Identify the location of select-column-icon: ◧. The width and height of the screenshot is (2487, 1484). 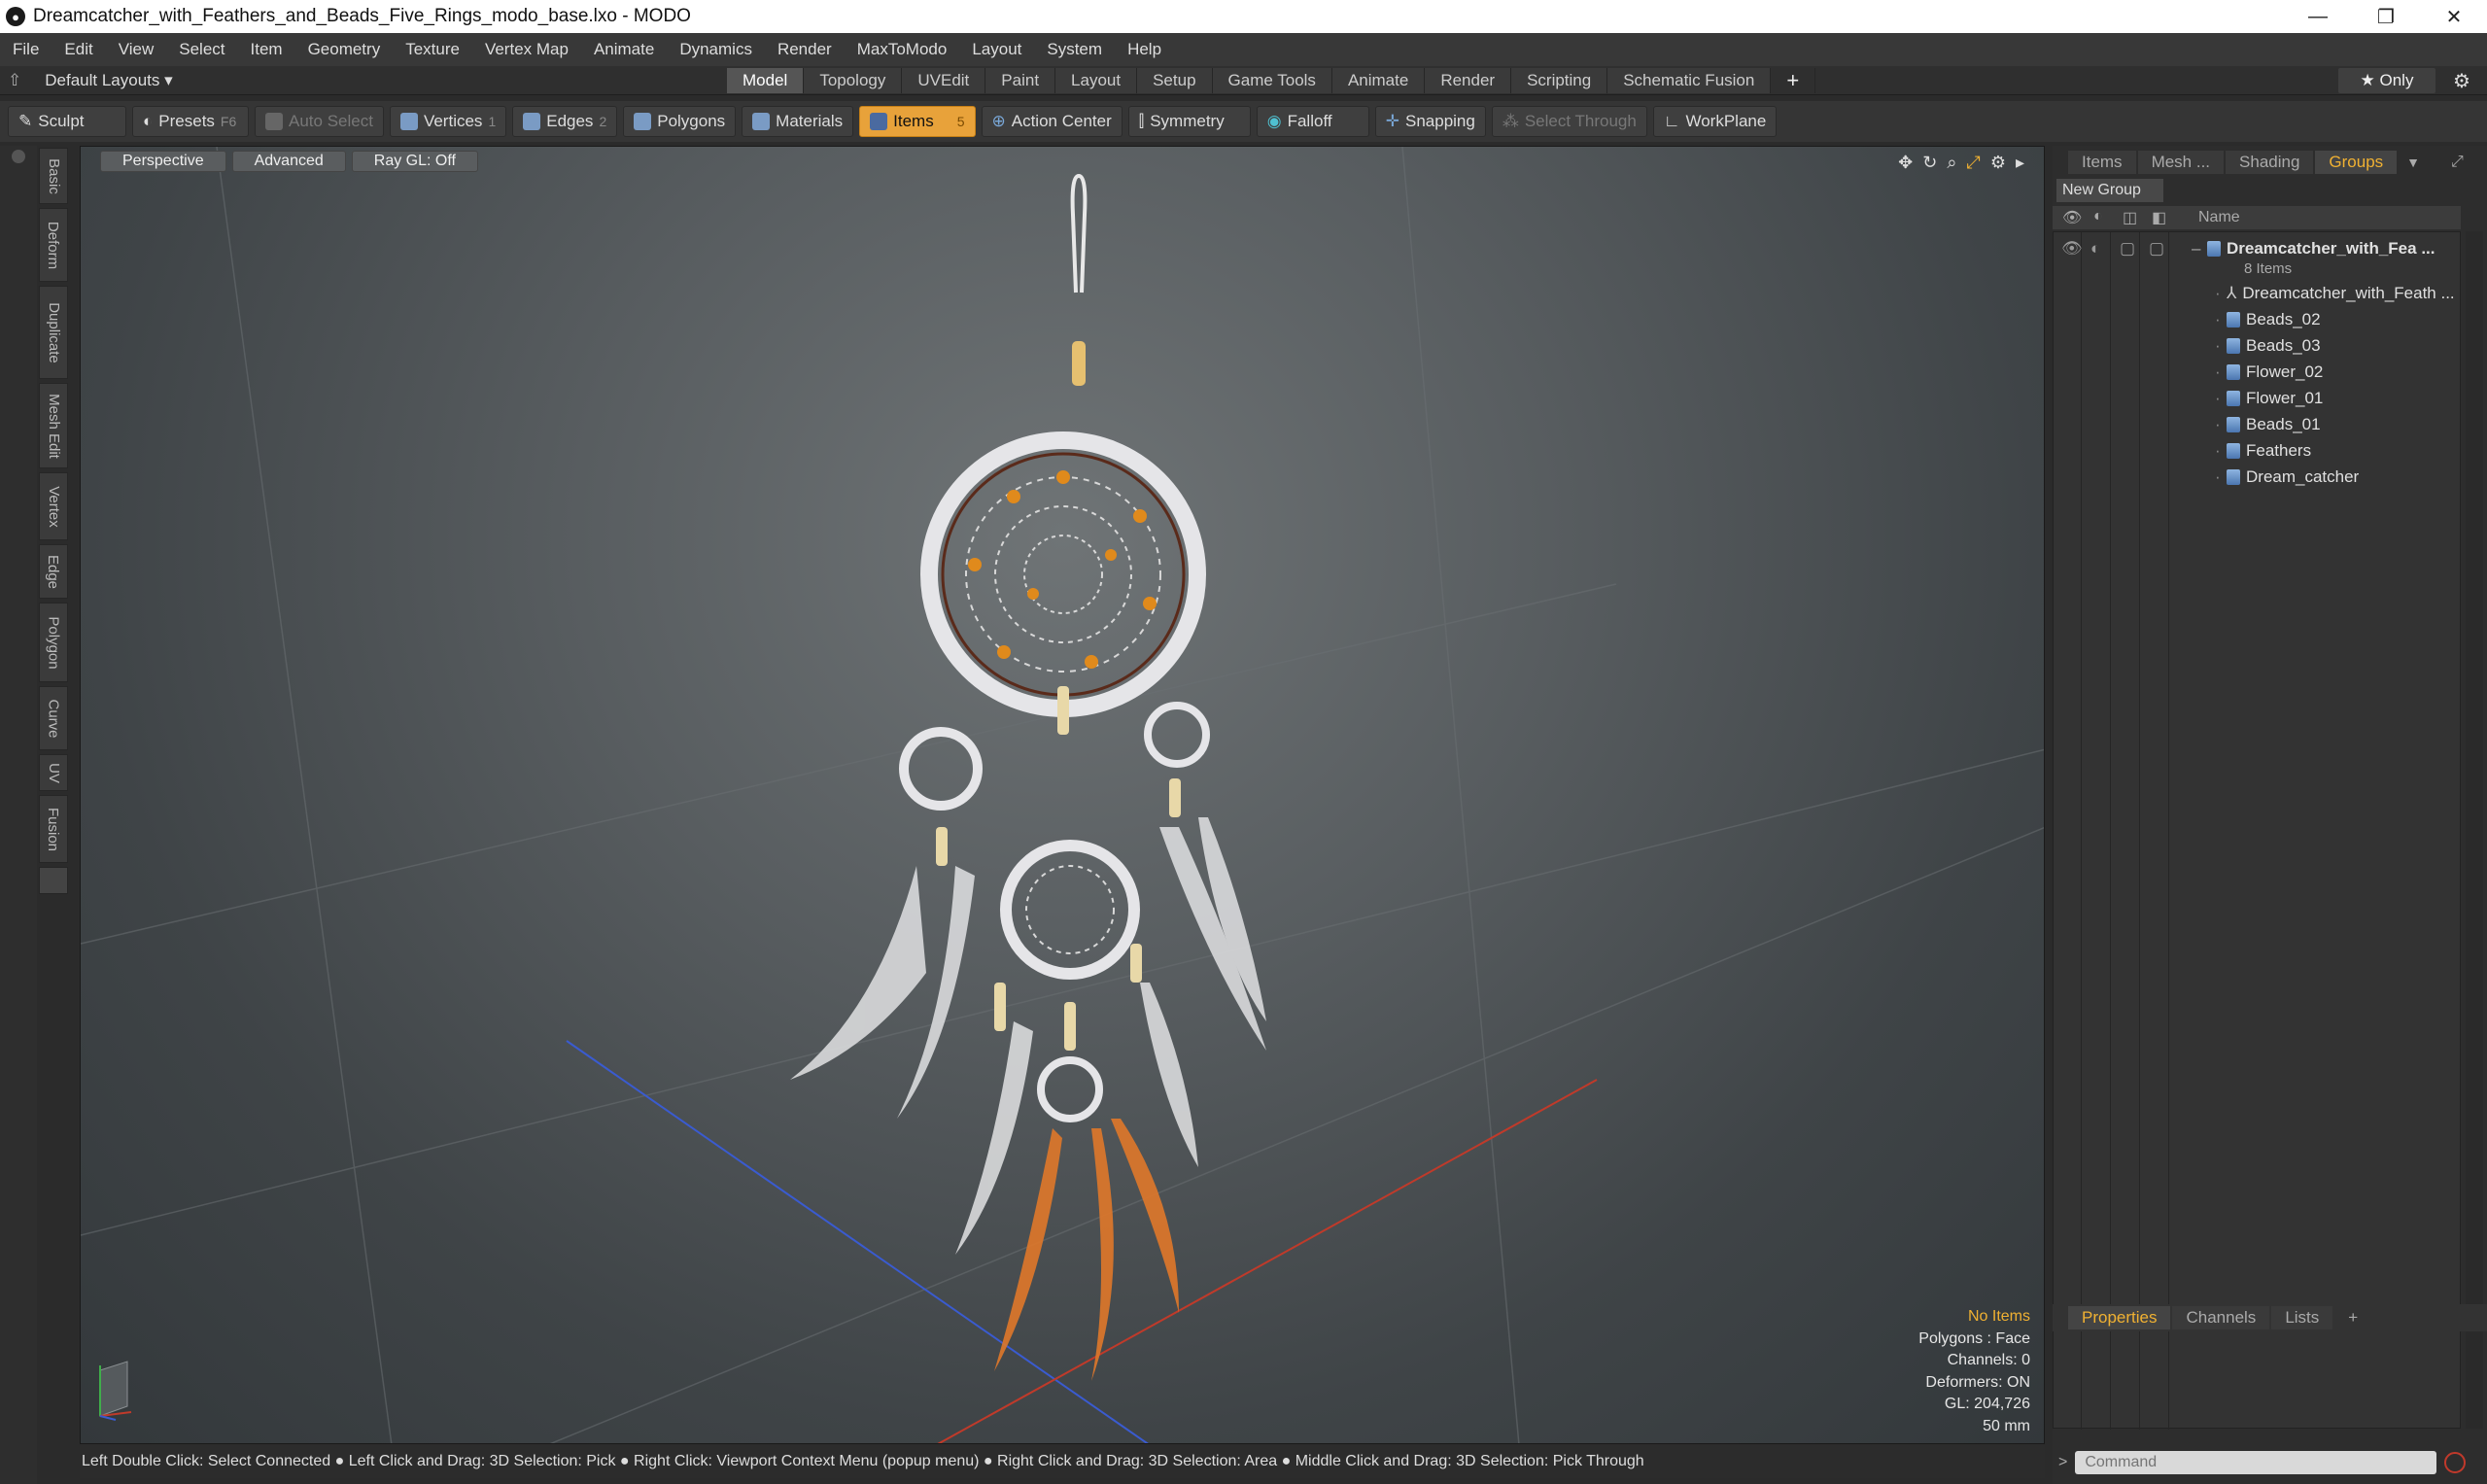
(2159, 217).